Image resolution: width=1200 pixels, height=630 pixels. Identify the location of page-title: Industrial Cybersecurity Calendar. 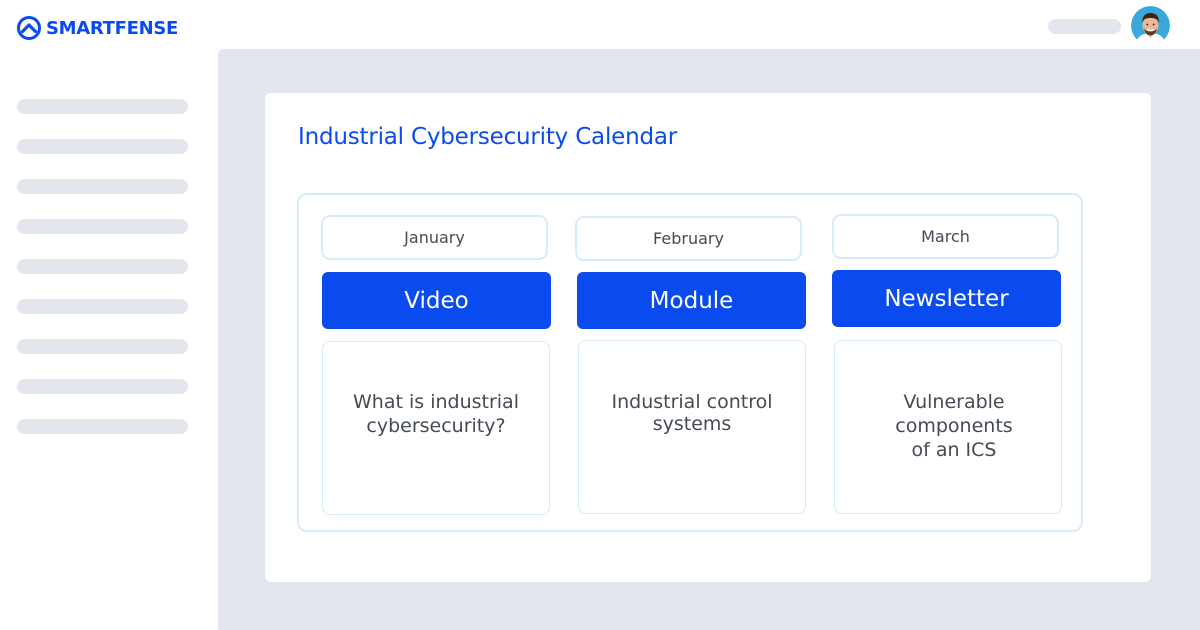
(488, 137).